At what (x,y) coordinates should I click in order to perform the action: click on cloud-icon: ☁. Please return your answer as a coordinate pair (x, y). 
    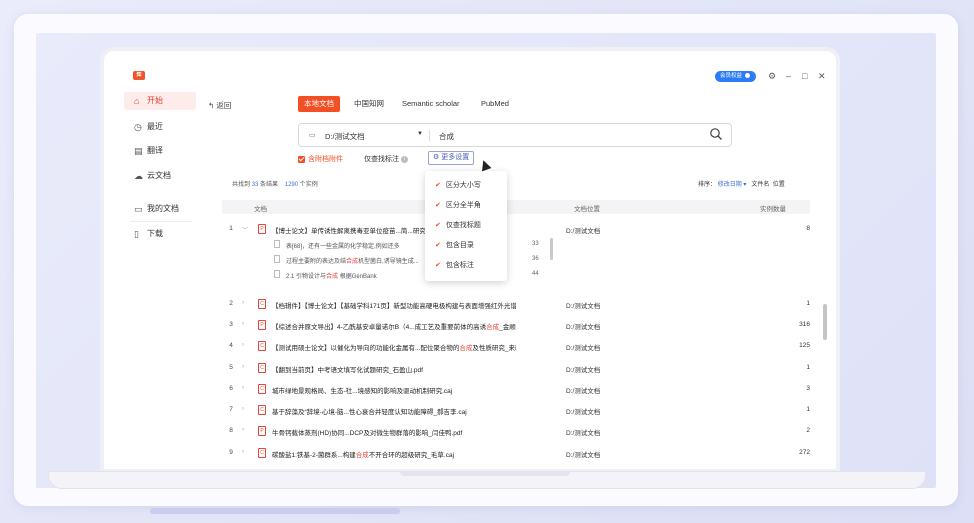
    Looking at the image, I should click on (138, 176).